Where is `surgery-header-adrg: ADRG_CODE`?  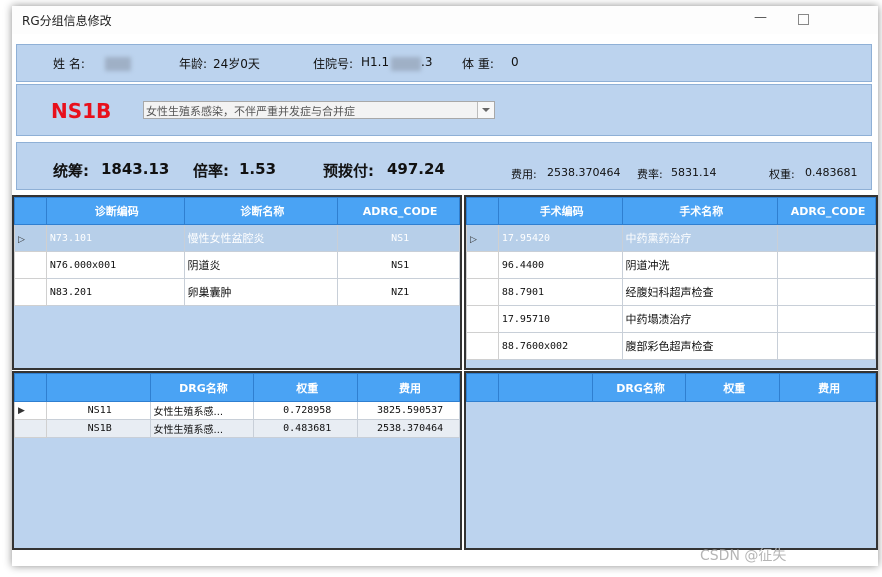
surgery-header-adrg: ADRG_CODE is located at coordinates (826, 211).